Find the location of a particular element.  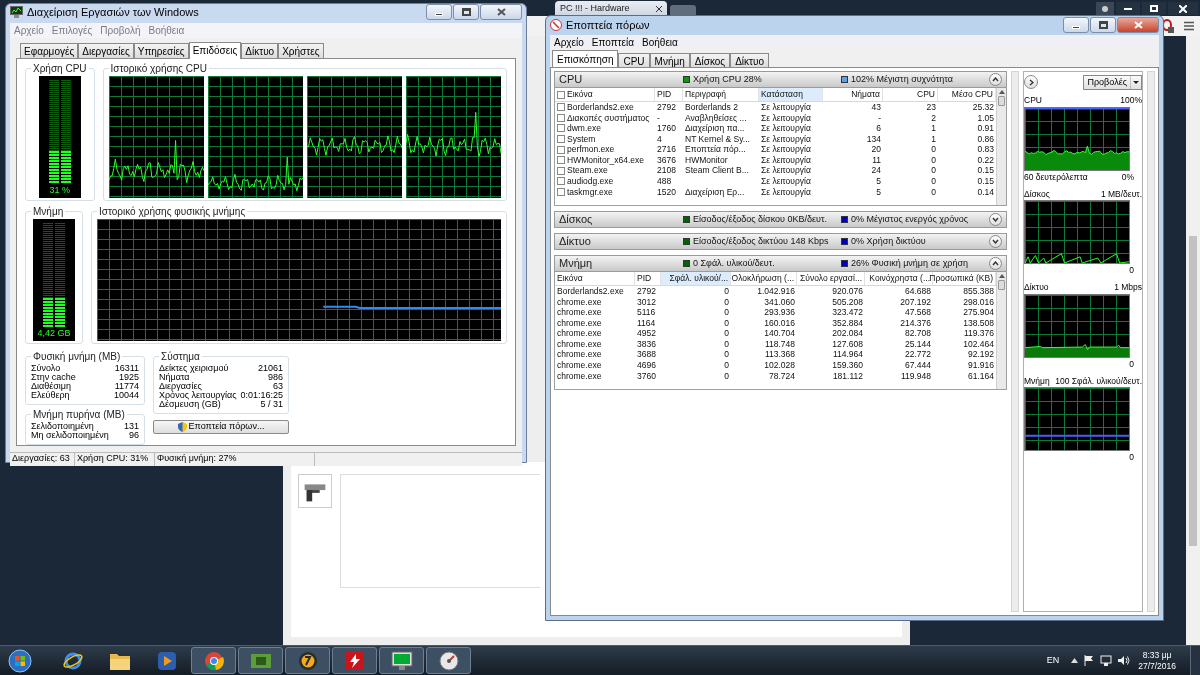

clock-time: 8:33 μμ is located at coordinates (1157, 655).